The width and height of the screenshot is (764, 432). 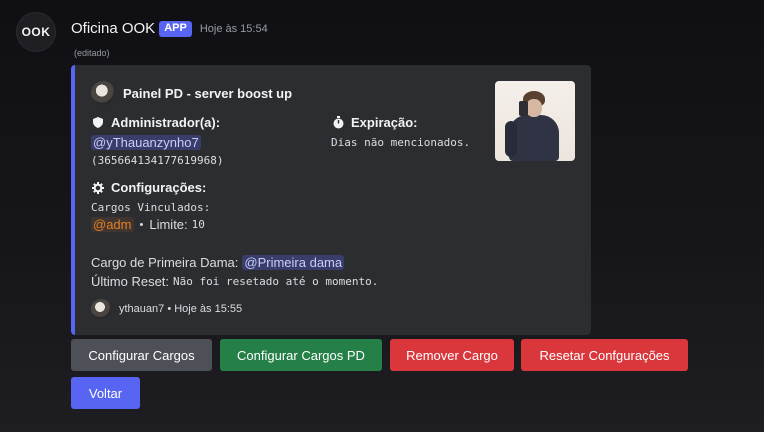 I want to click on linked-roles-label: Cargos Vinculados:, so click(x=151, y=207).